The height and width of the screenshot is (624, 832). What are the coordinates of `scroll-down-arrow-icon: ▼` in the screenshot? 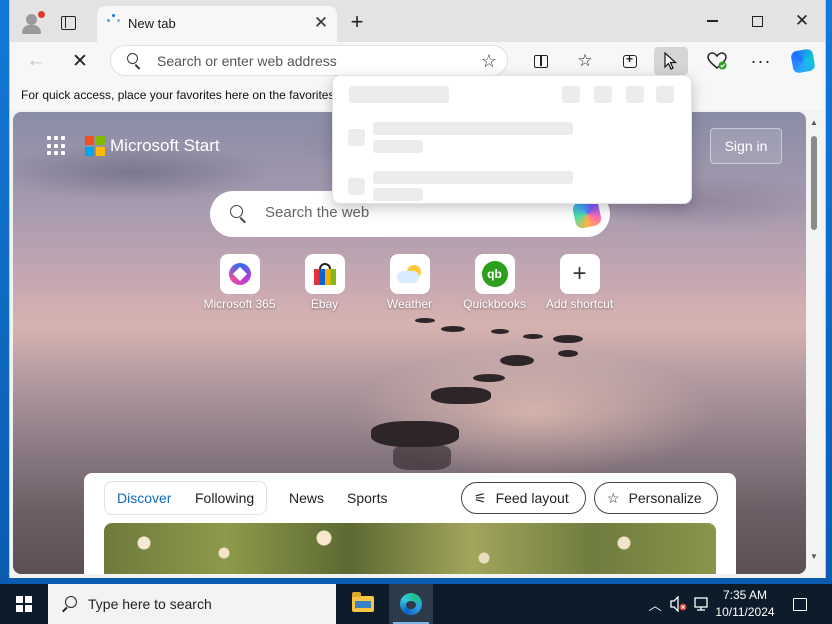 It's located at (814, 556).